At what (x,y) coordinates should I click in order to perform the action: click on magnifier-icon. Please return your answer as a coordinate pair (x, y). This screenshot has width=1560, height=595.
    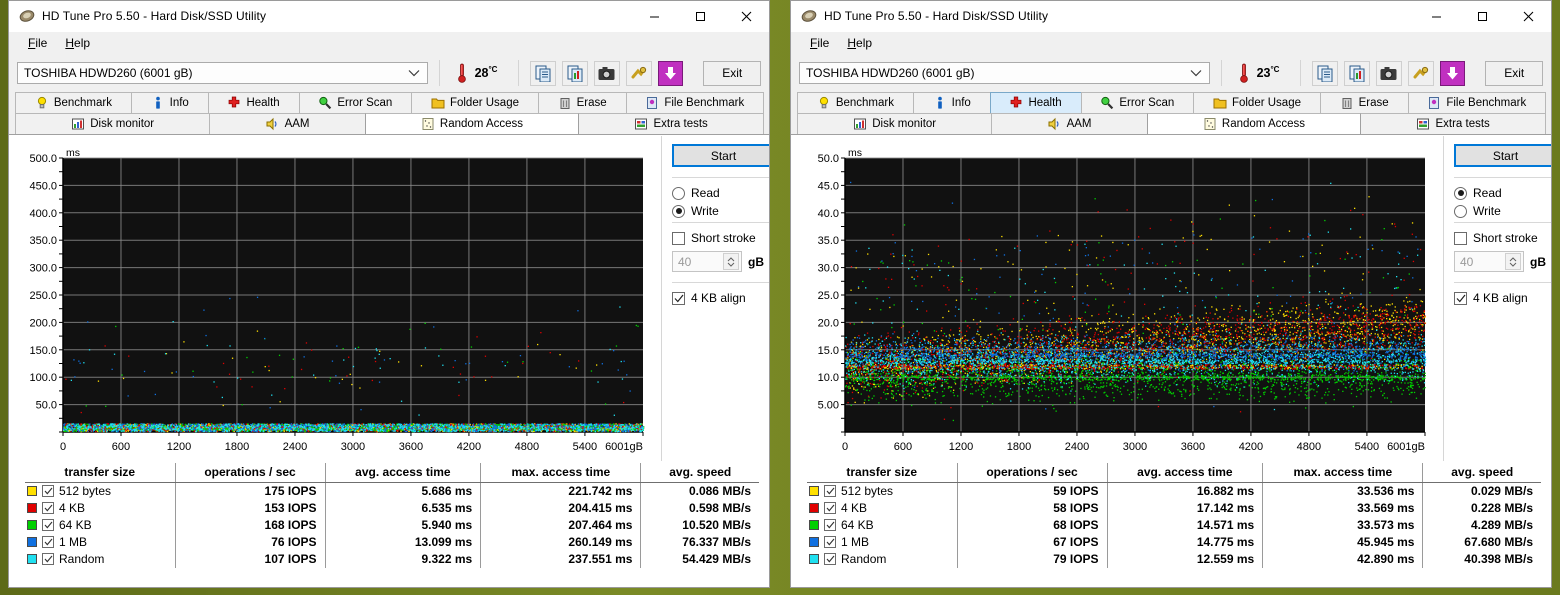
    Looking at the image, I should click on (1107, 103).